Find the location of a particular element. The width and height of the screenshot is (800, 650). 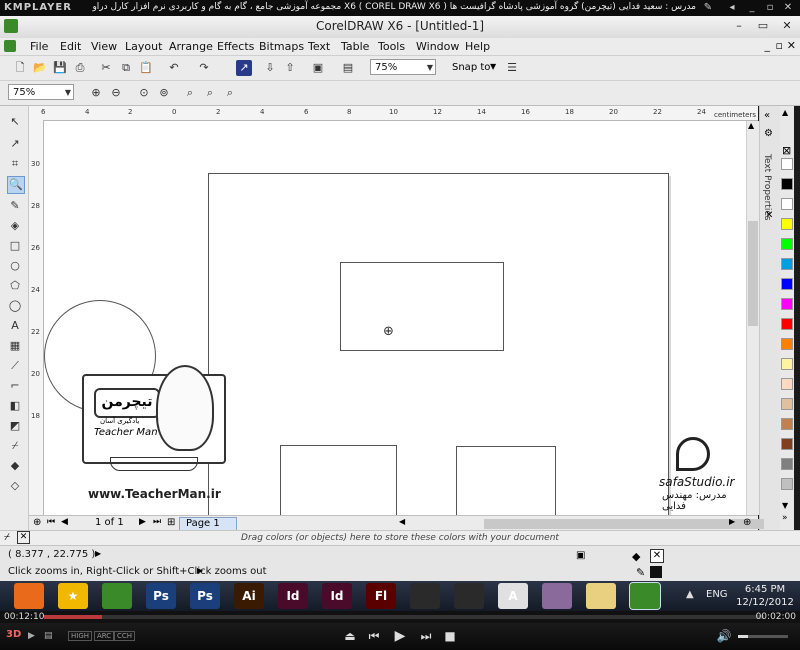

taskbar-app-indesign-1-icon: Id is located at coordinates (293, 596).